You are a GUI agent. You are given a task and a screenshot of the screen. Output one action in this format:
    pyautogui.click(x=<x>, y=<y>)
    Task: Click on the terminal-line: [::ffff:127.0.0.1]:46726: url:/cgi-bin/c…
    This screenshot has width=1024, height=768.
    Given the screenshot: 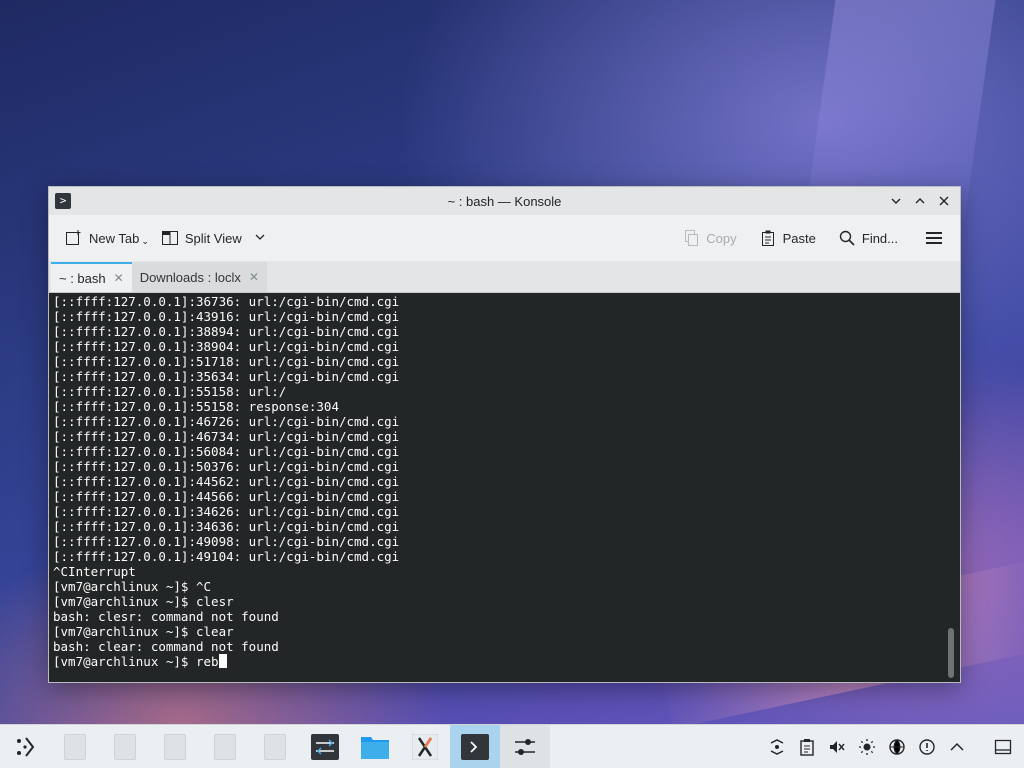 What is the action you would take?
    pyautogui.click(x=226, y=421)
    